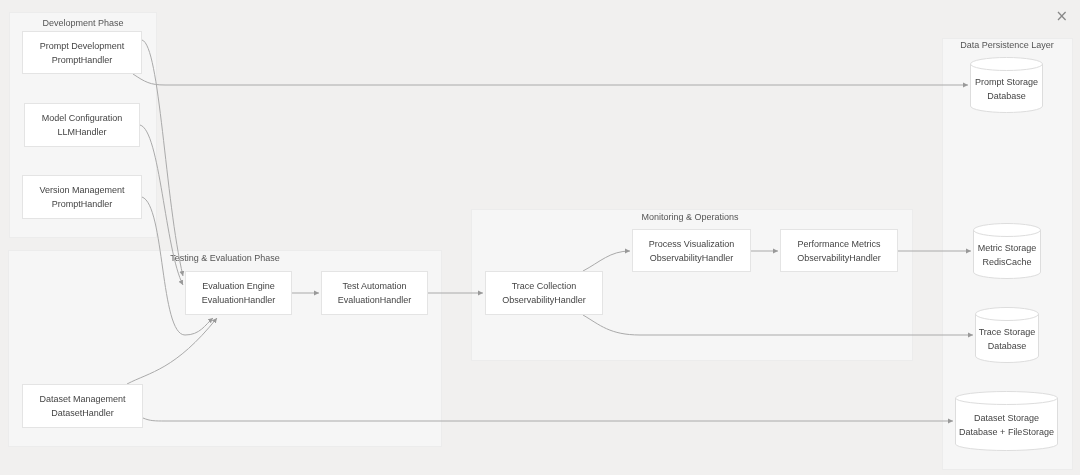  What do you see at coordinates (1007, 45) in the screenshot?
I see `group-title: Data Persistence Layer` at bounding box center [1007, 45].